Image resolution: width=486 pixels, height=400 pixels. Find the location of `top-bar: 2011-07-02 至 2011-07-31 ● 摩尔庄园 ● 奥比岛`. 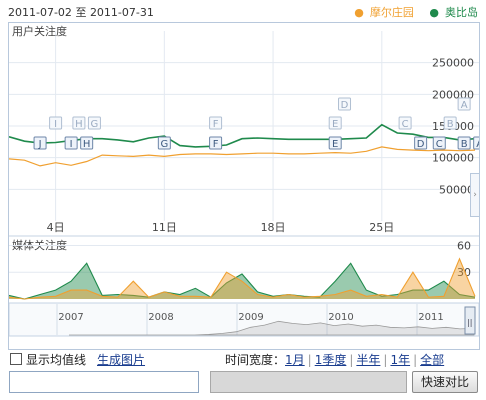

top-bar: 2011-07-02 至 2011-07-31 ● 摩尔庄园 ● 奥比岛 is located at coordinates (243, 11).